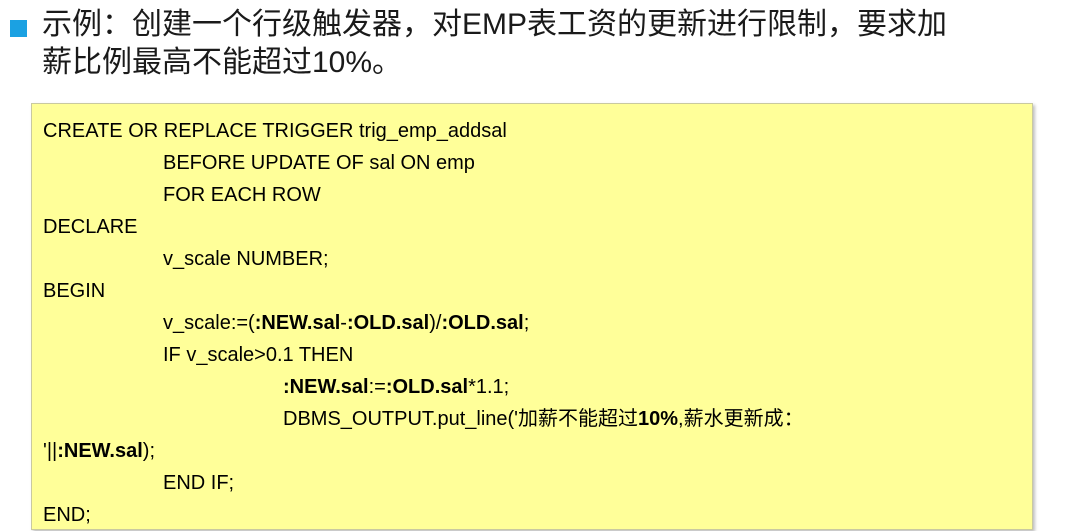  I want to click on code-text-fragment: ,薪水更新成：, so click(741, 419).